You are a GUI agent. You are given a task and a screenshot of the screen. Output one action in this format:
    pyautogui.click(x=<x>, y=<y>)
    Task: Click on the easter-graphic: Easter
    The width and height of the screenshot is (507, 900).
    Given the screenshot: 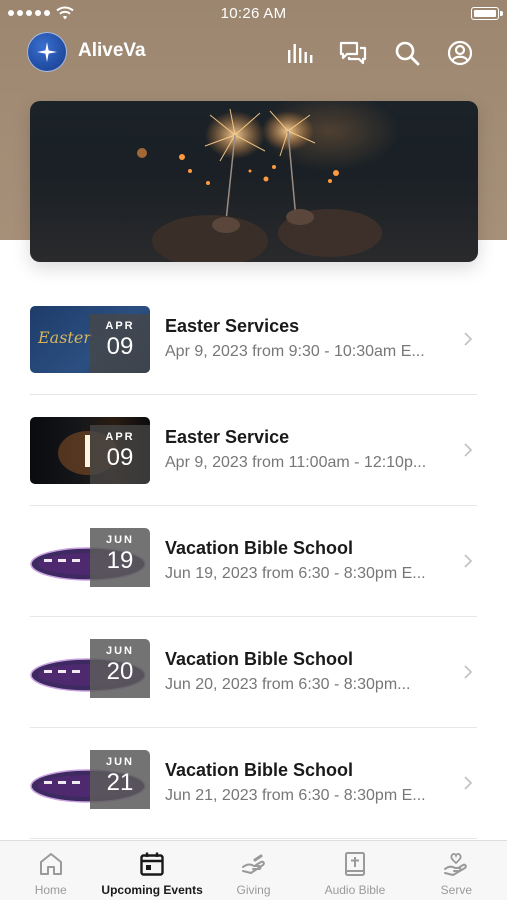 What is the action you would take?
    pyautogui.click(x=64, y=337)
    